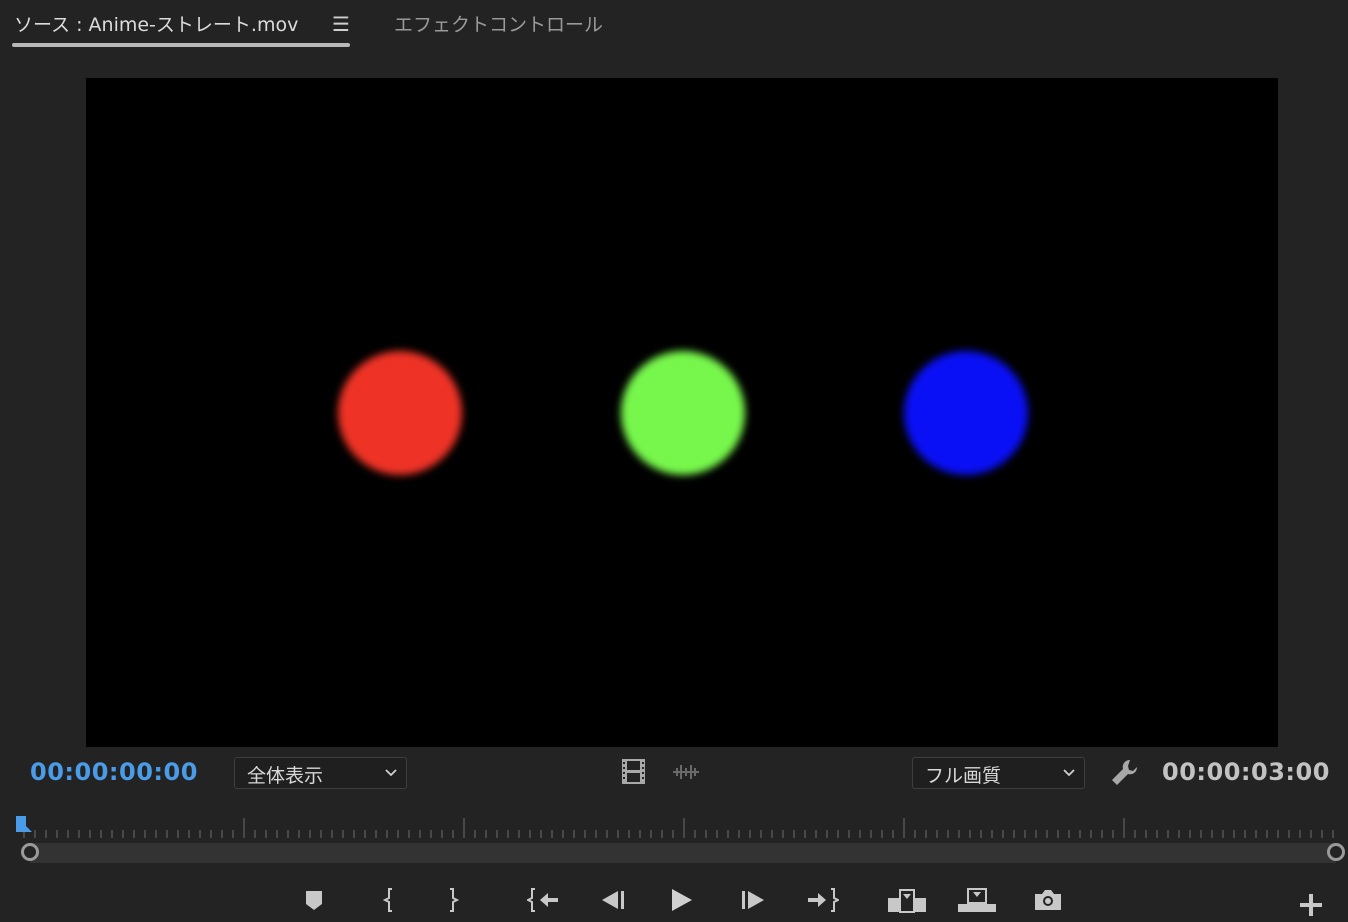 The width and height of the screenshot is (1348, 922). Describe the element at coordinates (181, 45) in the screenshot. I see `active-tab-indicator` at that location.